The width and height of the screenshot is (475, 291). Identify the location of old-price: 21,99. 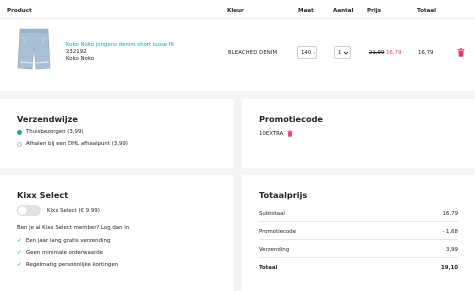
(377, 53).